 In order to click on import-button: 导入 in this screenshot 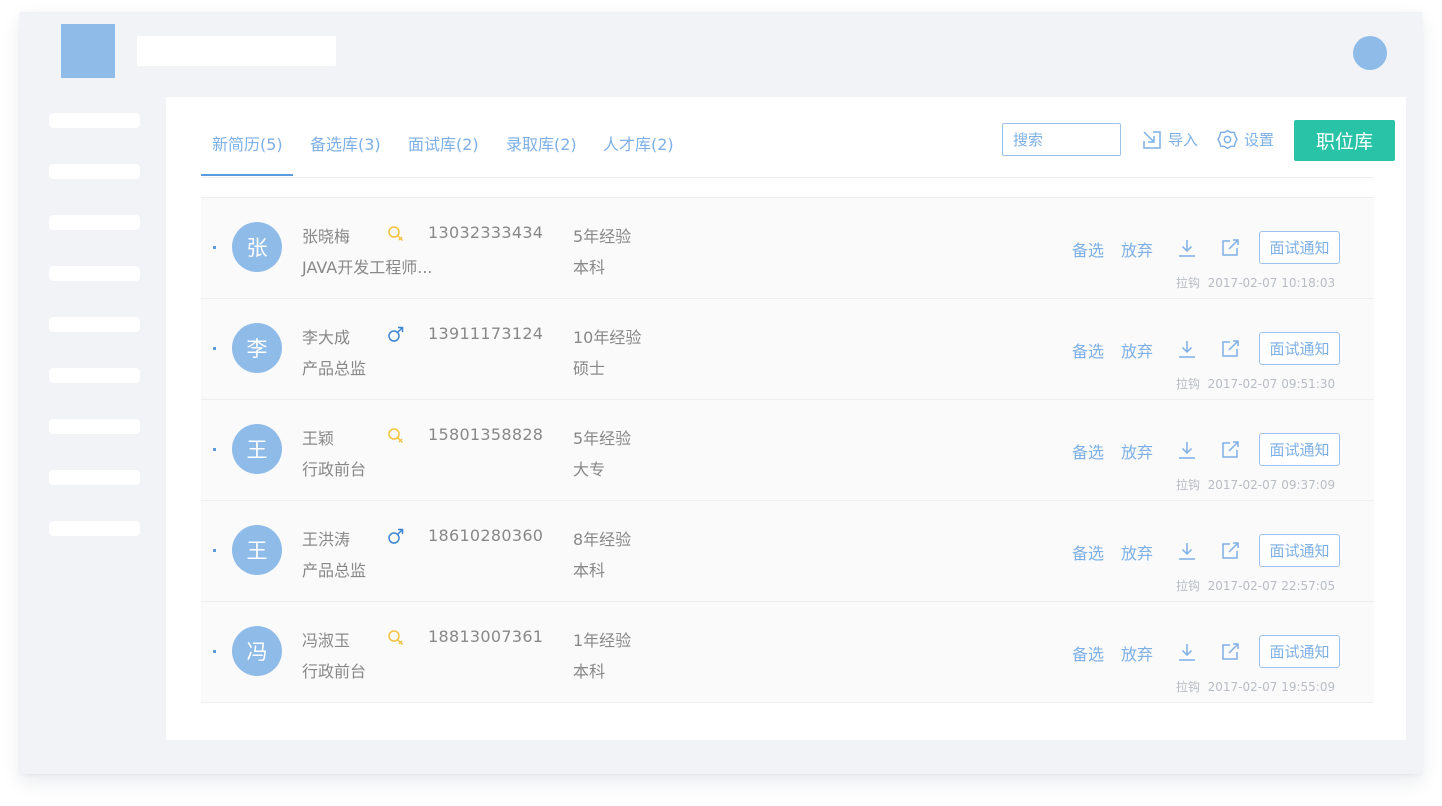, I will do `click(1170, 139)`.